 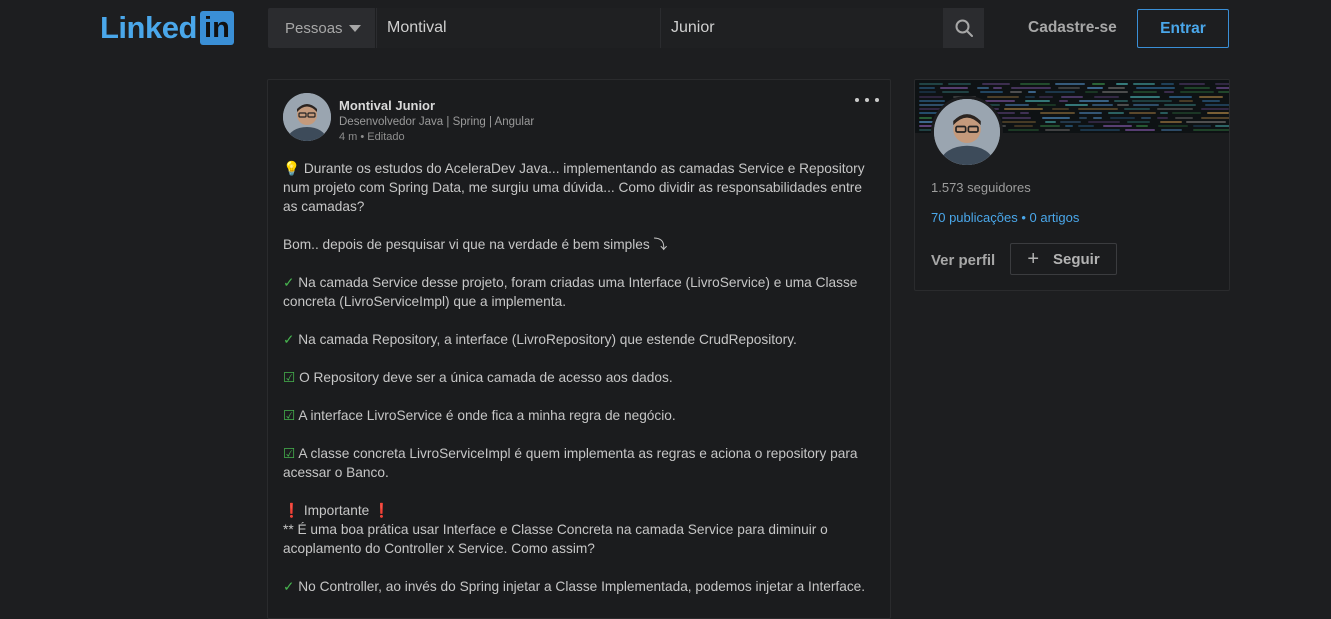 I want to click on checkbox-icon: ☑, so click(x=289, y=453).